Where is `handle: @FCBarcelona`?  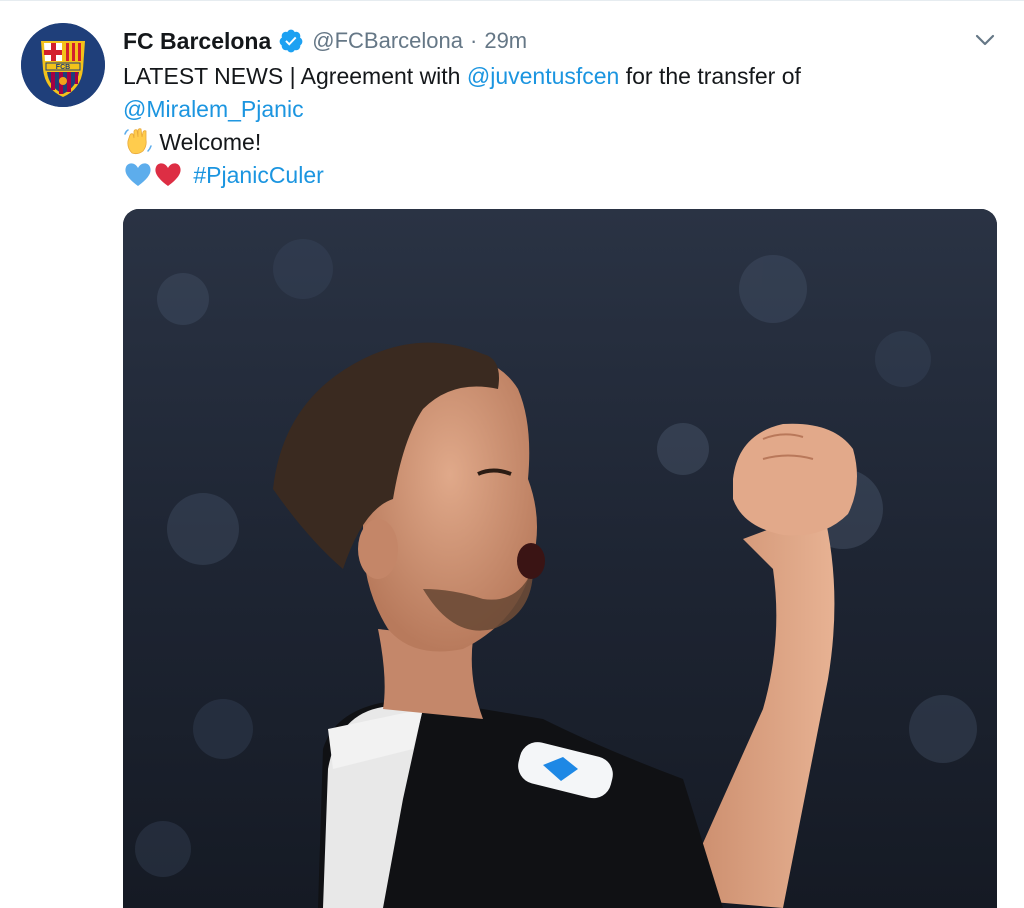 handle: @FCBarcelona is located at coordinates (387, 41).